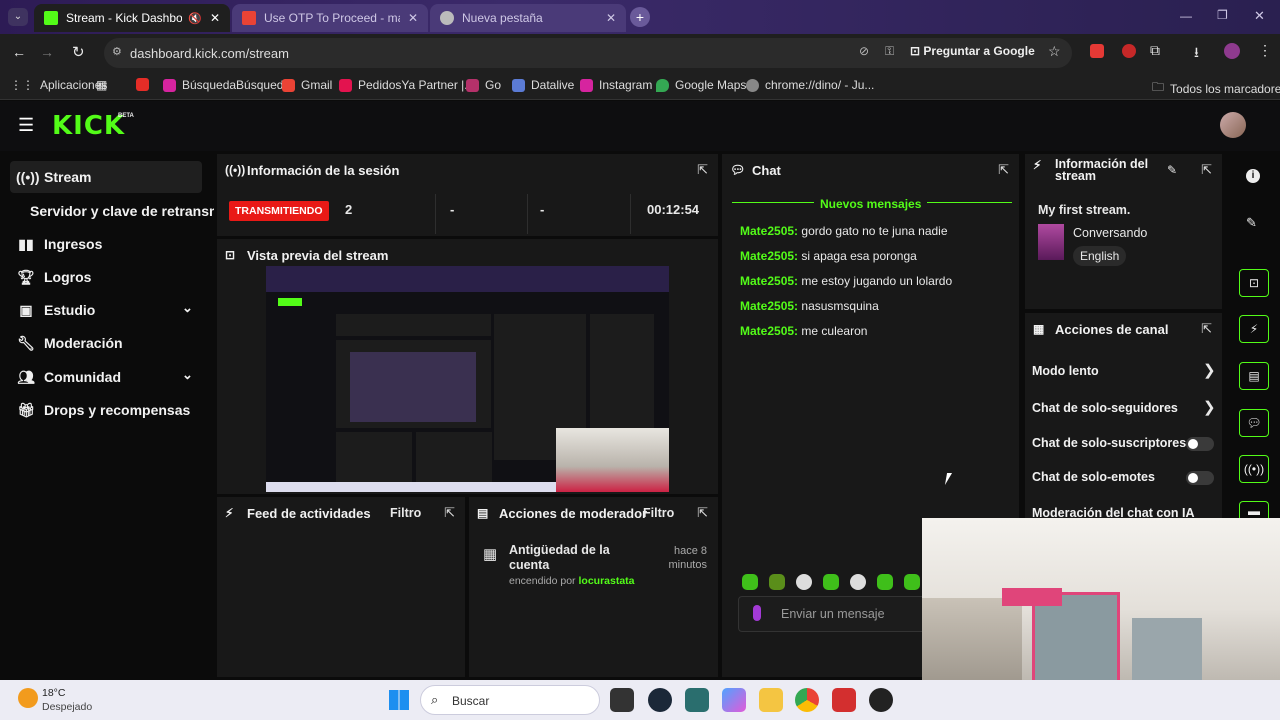 The image size is (1280, 720). Describe the element at coordinates (145, 84) in the screenshot. I see `bookmark-youtube` at that location.